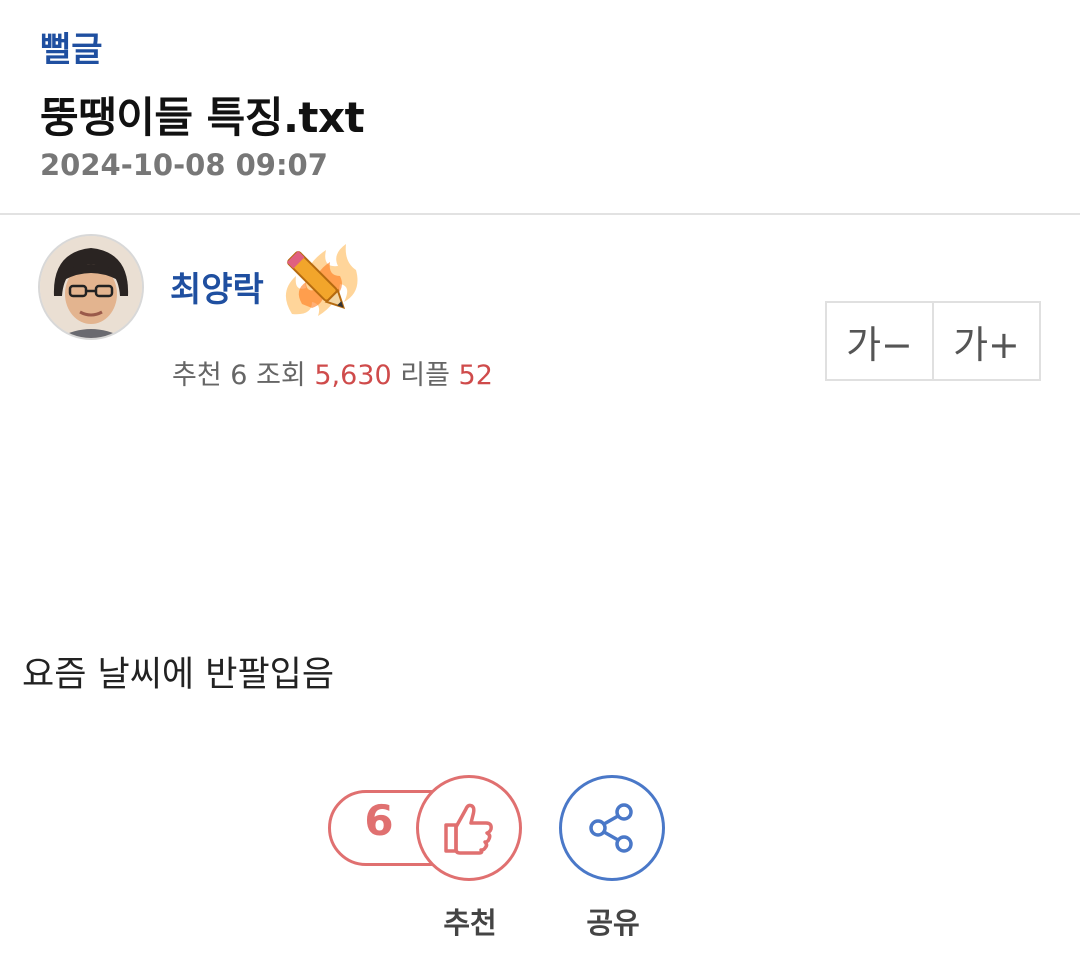 This screenshot has height=957, width=1080. I want to click on recommend-stat-label: 추천, so click(197, 375).